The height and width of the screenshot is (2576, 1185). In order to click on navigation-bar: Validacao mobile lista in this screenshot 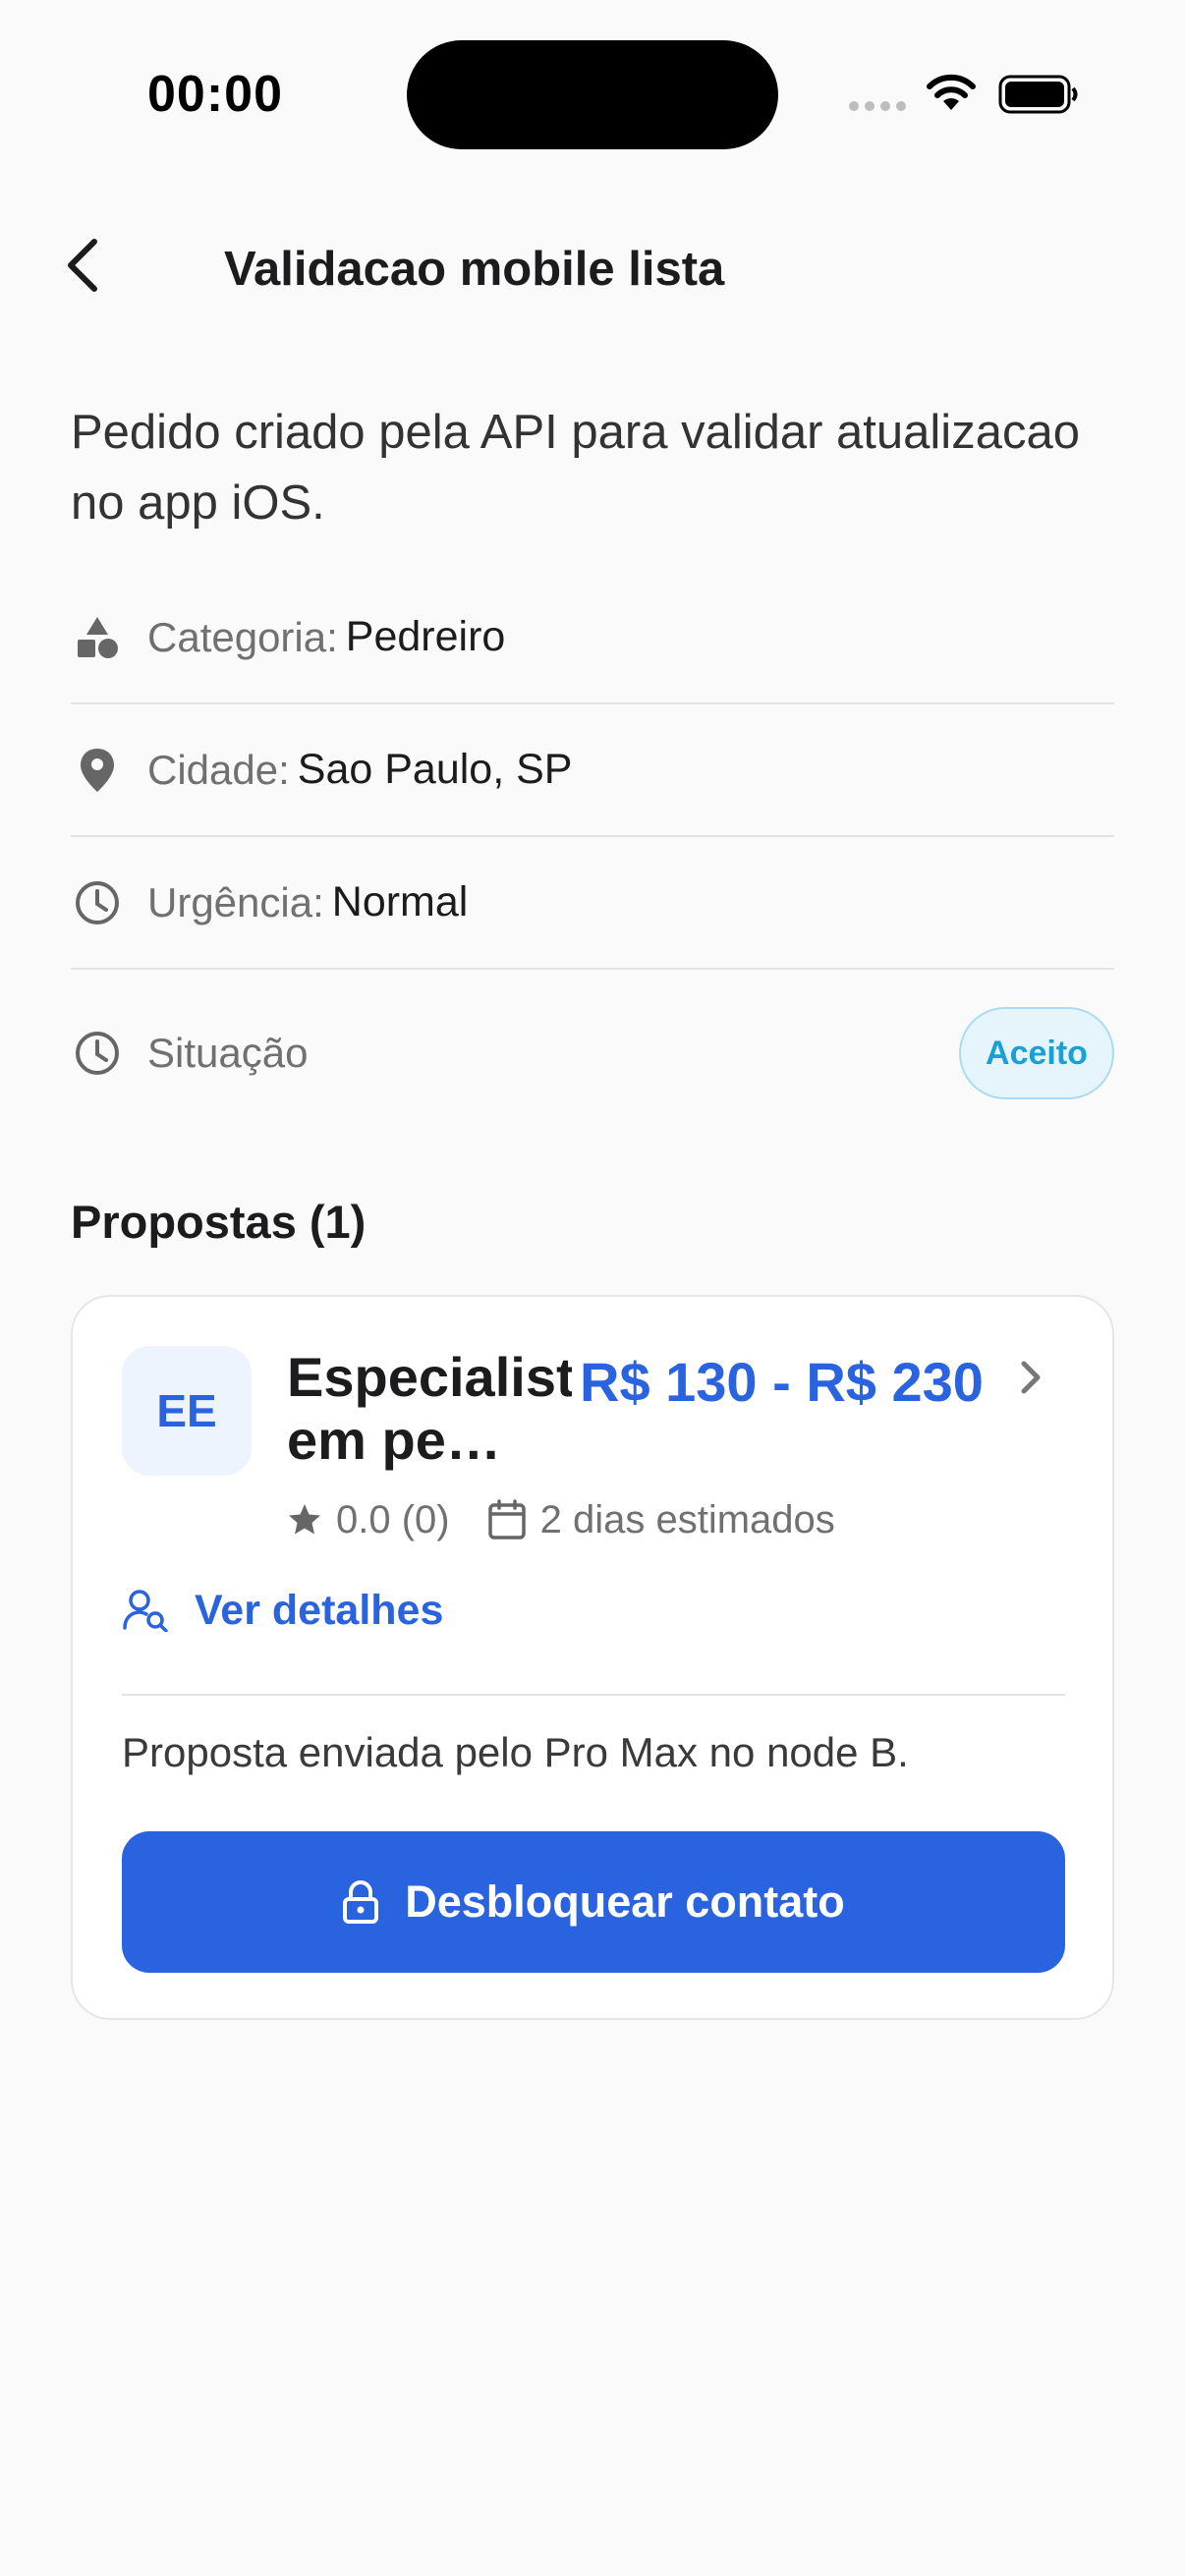, I will do `click(592, 265)`.